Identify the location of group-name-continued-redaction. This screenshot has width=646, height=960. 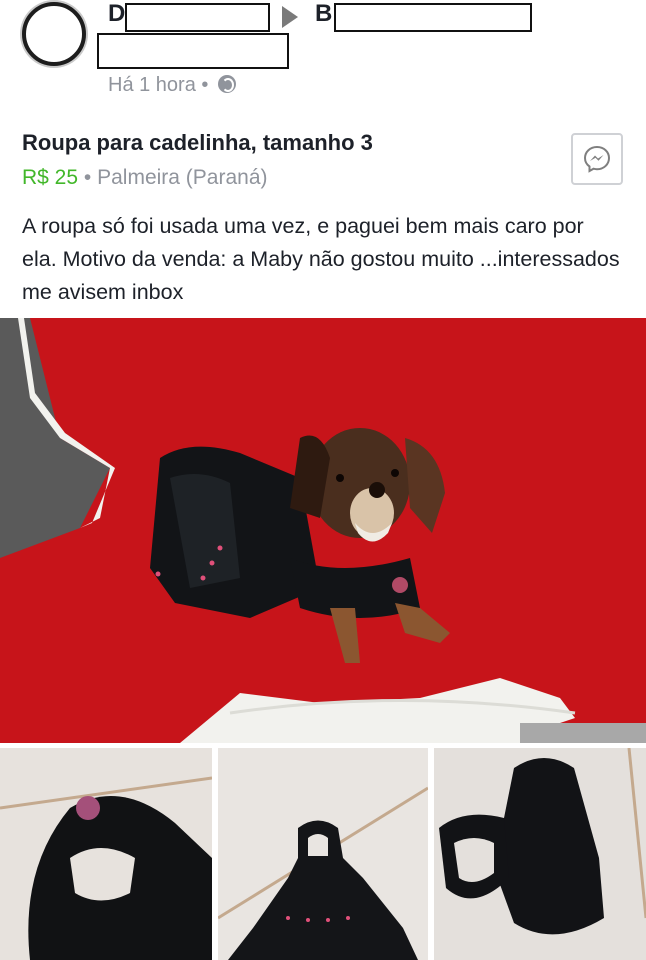
(193, 51).